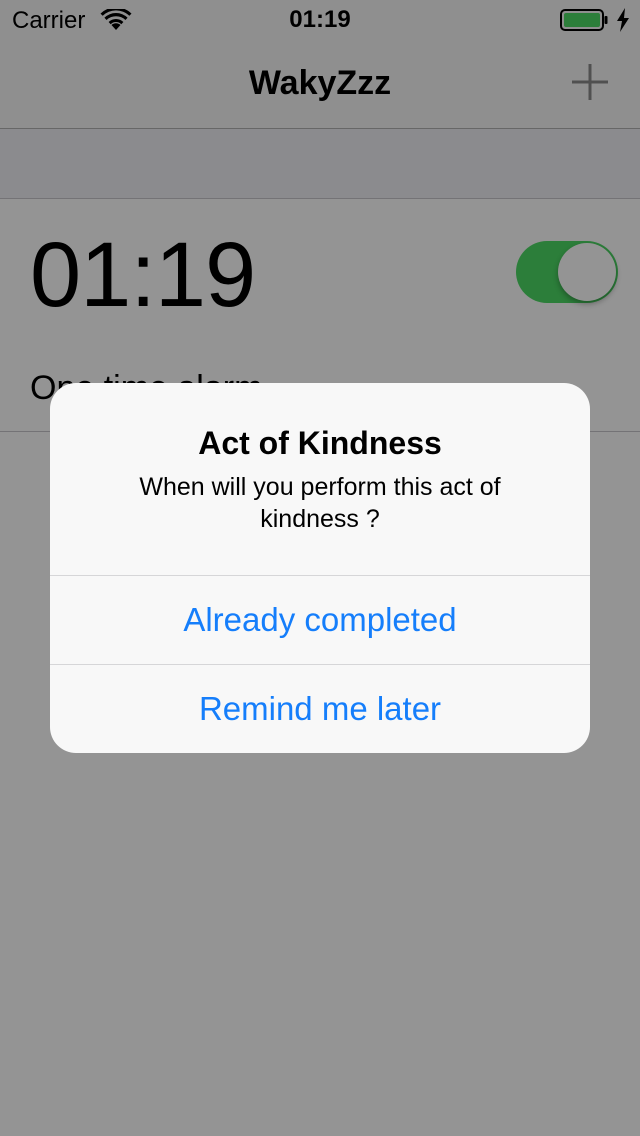 This screenshot has height=1136, width=640. What do you see at coordinates (320, 443) in the screenshot?
I see `alert-title: Act of Kindness` at bounding box center [320, 443].